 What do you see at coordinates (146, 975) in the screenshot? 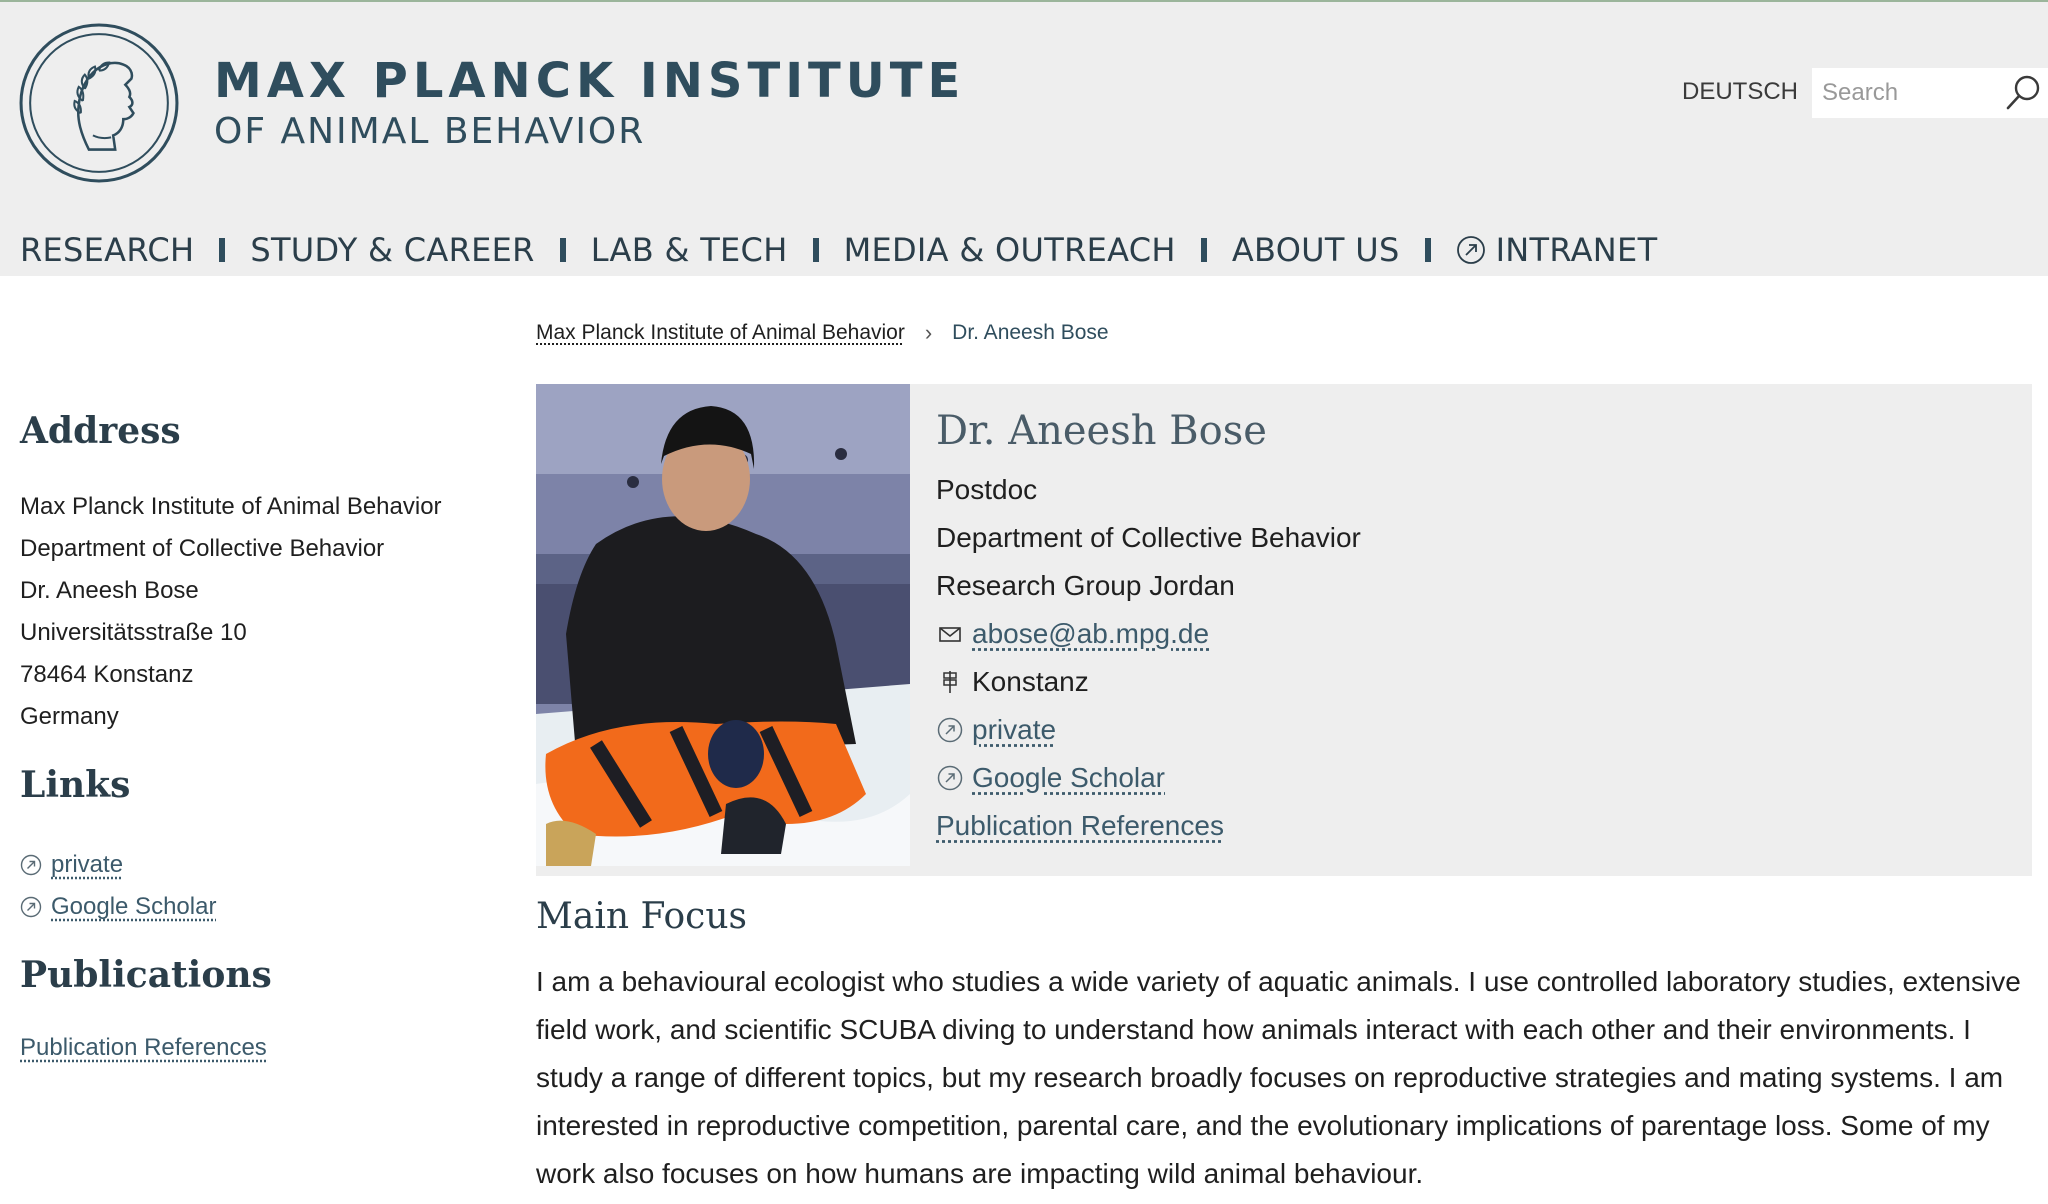
I see `publications-heading: Publications` at bounding box center [146, 975].